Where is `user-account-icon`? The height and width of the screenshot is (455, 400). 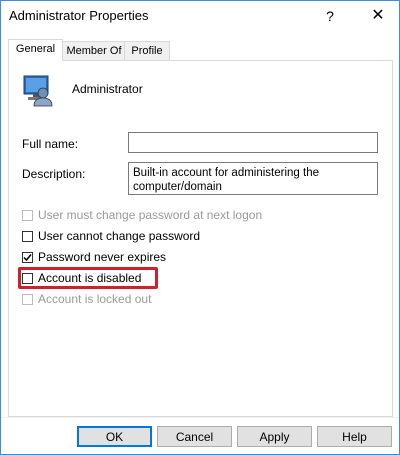 user-account-icon is located at coordinates (38, 91).